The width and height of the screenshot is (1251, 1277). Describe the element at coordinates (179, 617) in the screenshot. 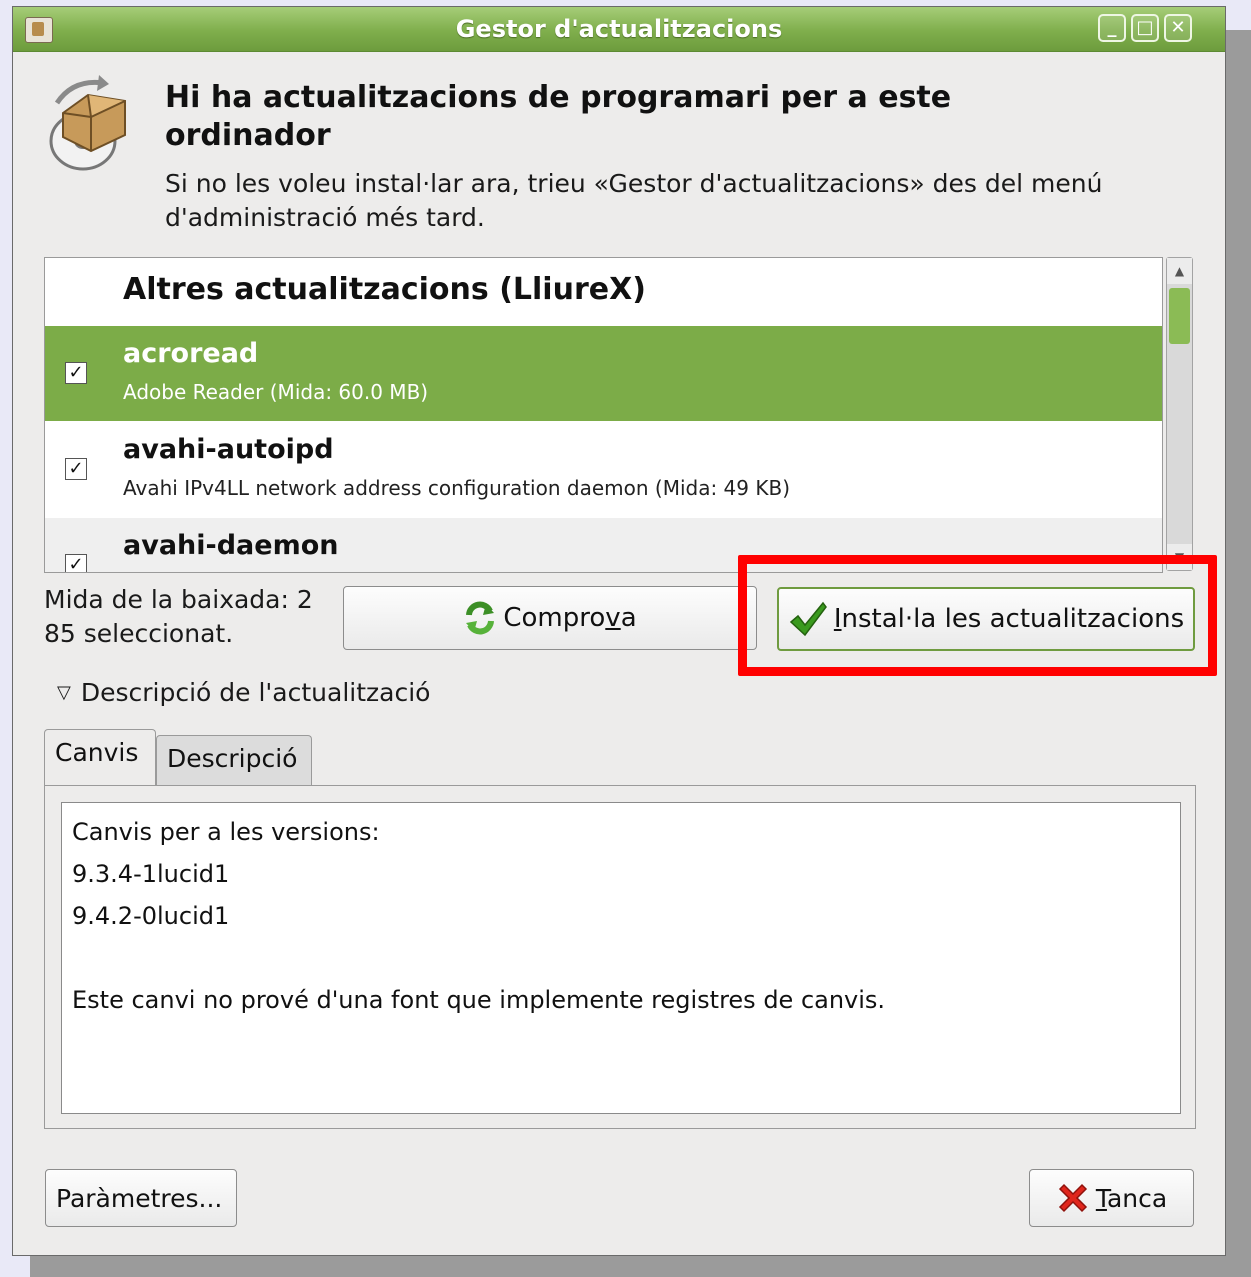

I see `download-summary: Mida de la baixada: 2 85 seleccionat.` at that location.